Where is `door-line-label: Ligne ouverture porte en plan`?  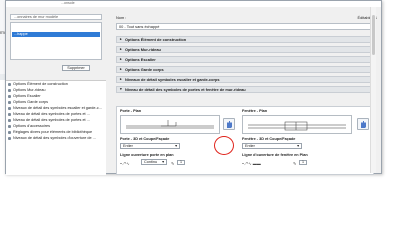 door-line-label: Ligne ouverture porte en plan is located at coordinates (147, 155).